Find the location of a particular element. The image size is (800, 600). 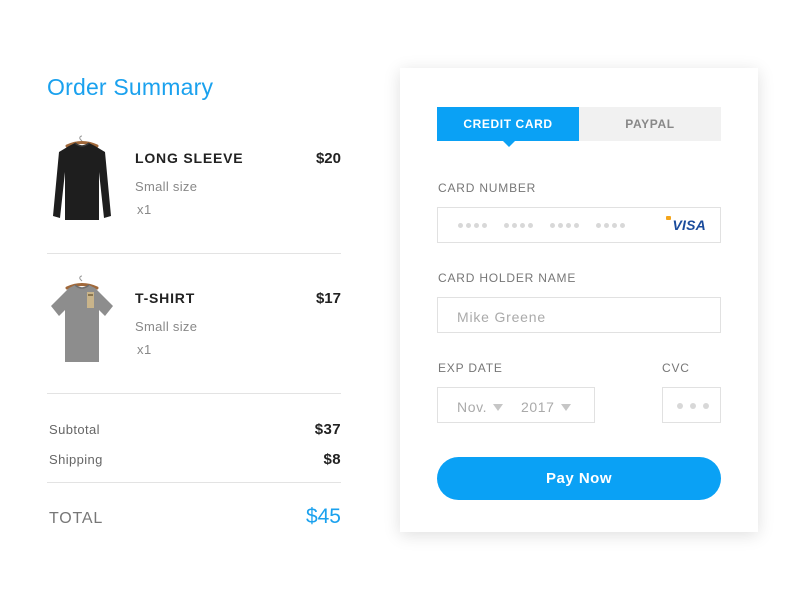

card-number-label: CARD NUMBER is located at coordinates (487, 188).